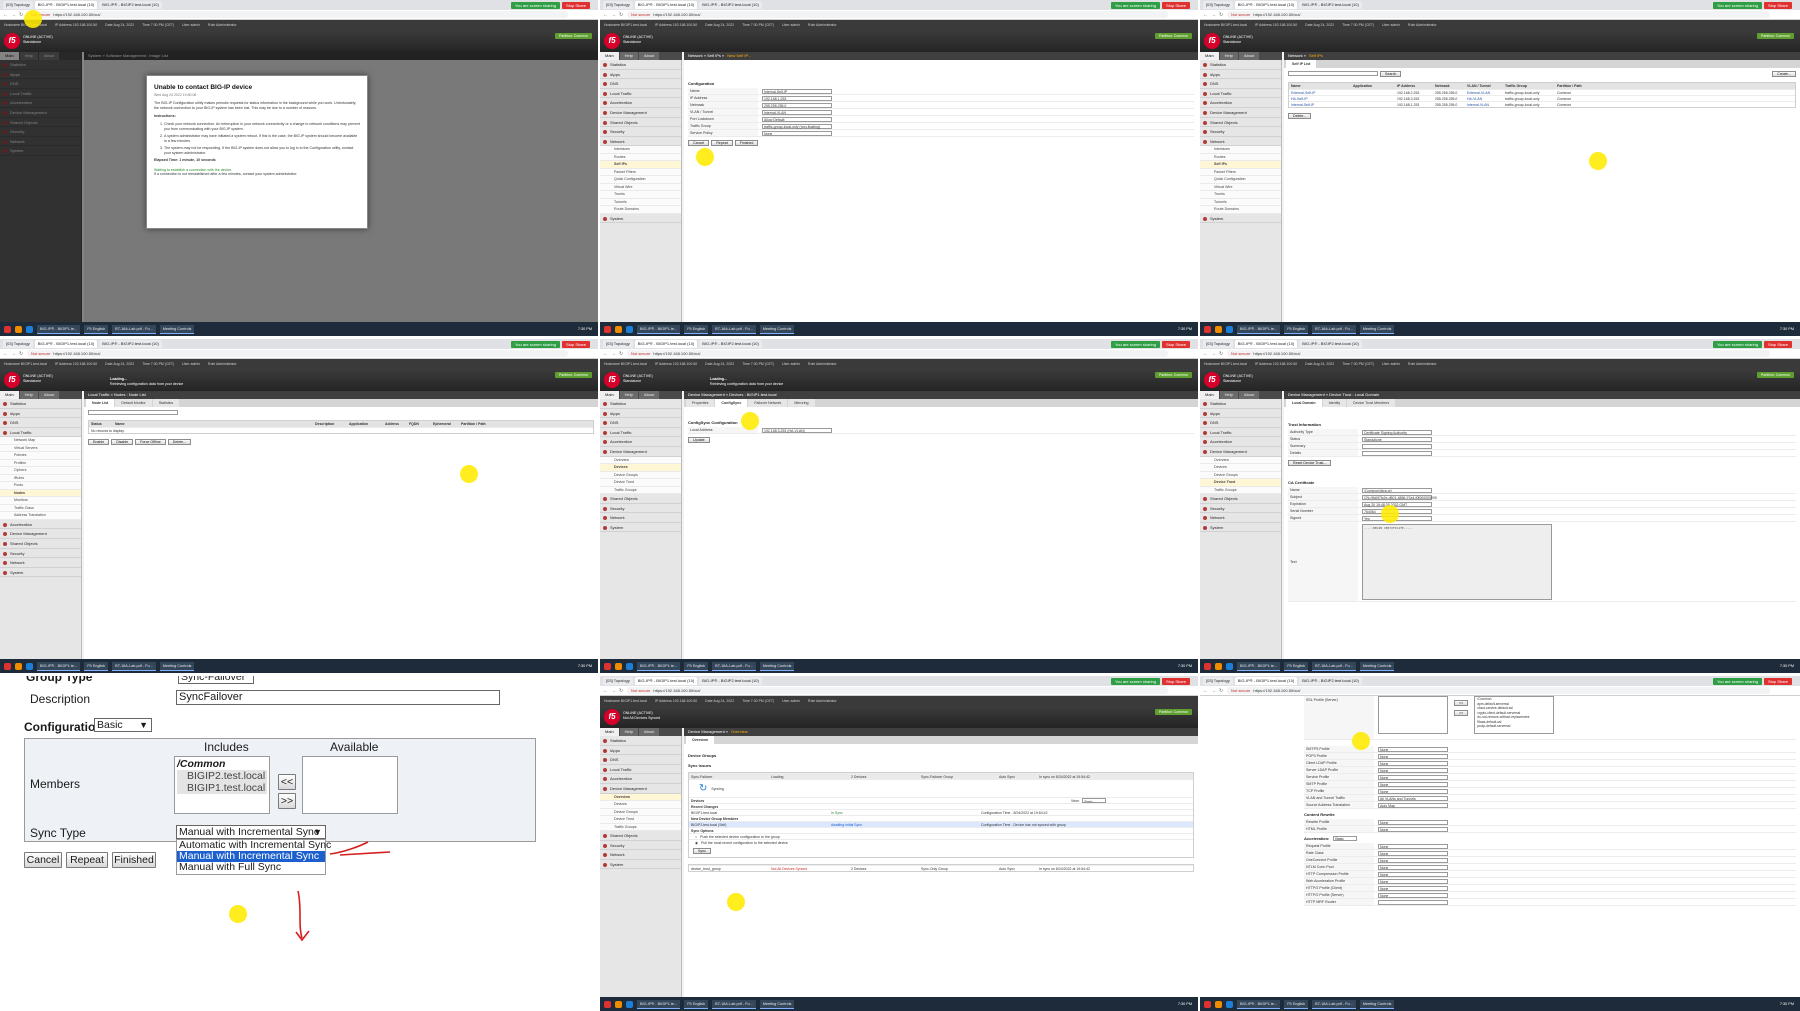 This screenshot has height=1011, width=1800. I want to click on certificate-text: -----BEGIN CERTIFICATE-----, so click(1577, 561).